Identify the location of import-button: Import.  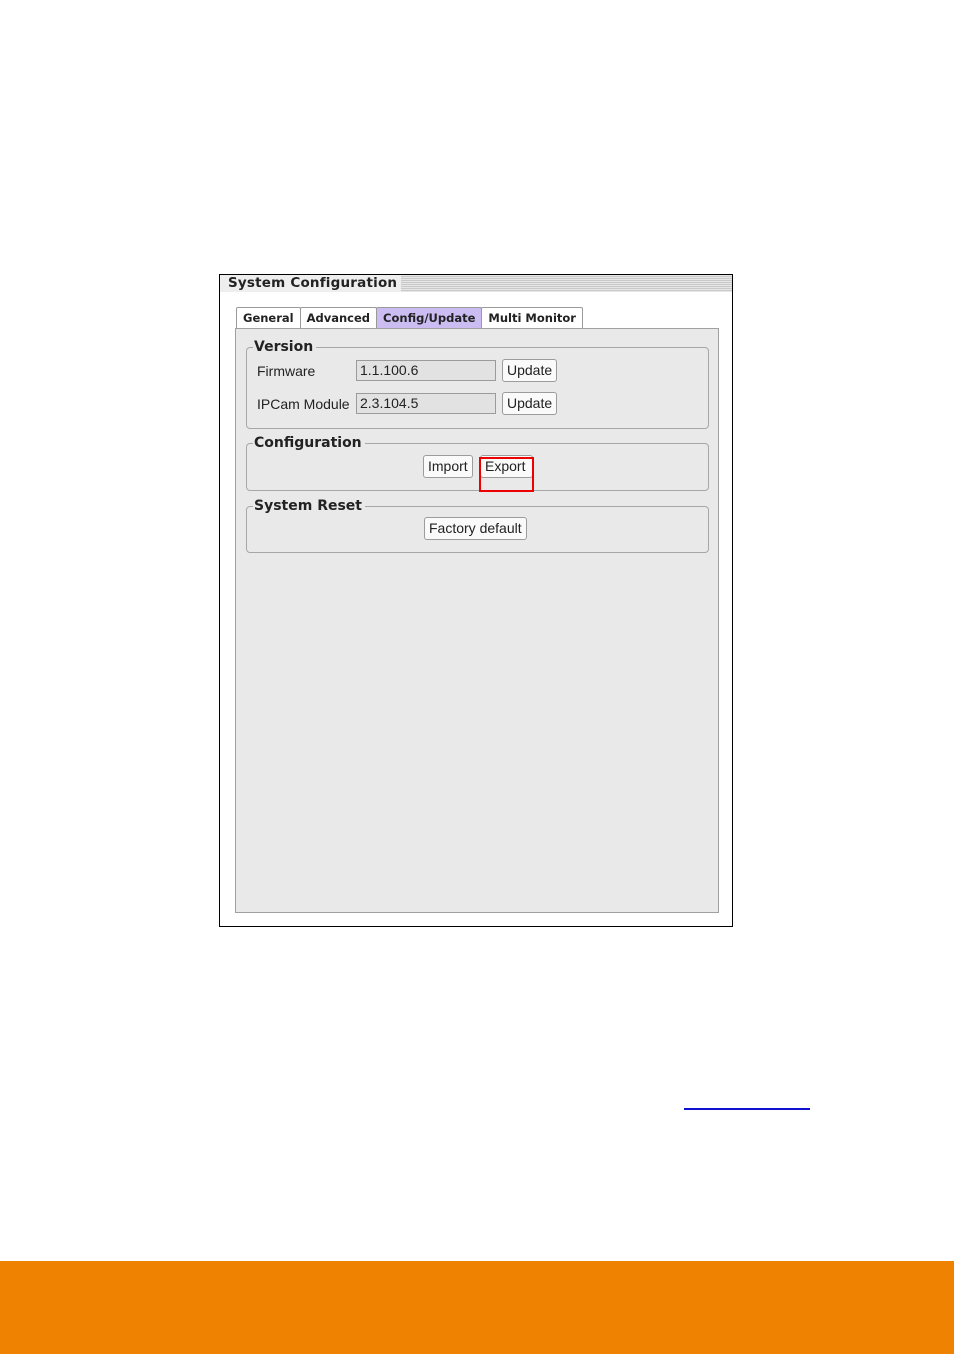
(448, 466).